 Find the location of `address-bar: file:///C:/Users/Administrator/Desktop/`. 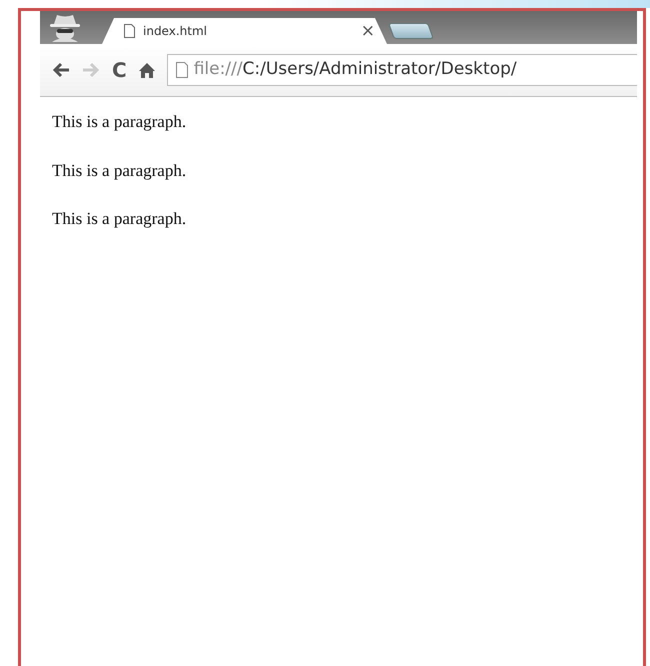

address-bar: file:///C:/Users/Administrator/Desktop/ is located at coordinates (401, 70).